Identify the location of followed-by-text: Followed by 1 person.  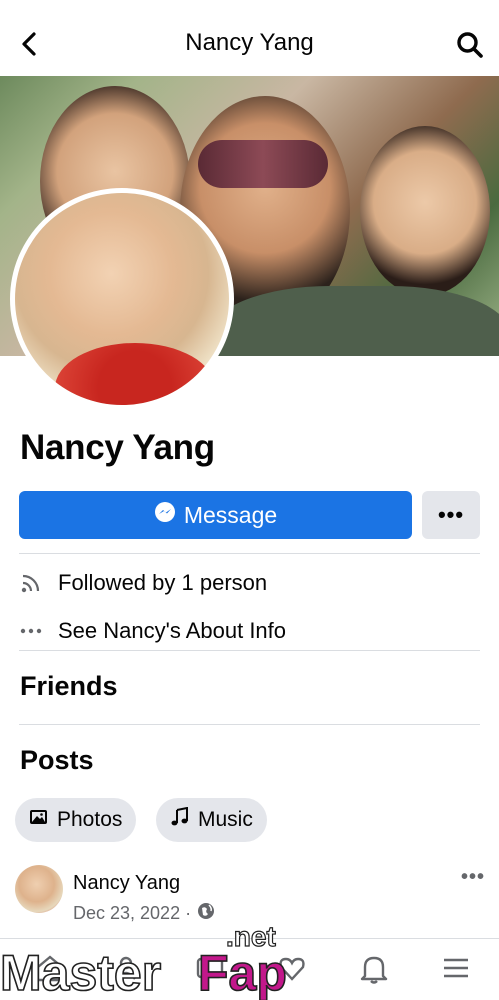
(163, 582).